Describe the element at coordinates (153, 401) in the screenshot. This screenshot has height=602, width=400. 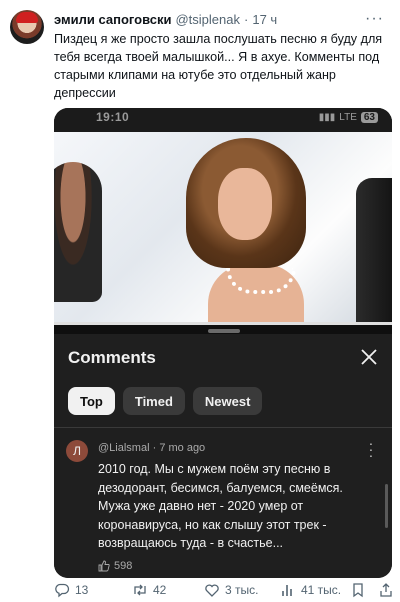
I see `filter-timed: Timed` at that location.